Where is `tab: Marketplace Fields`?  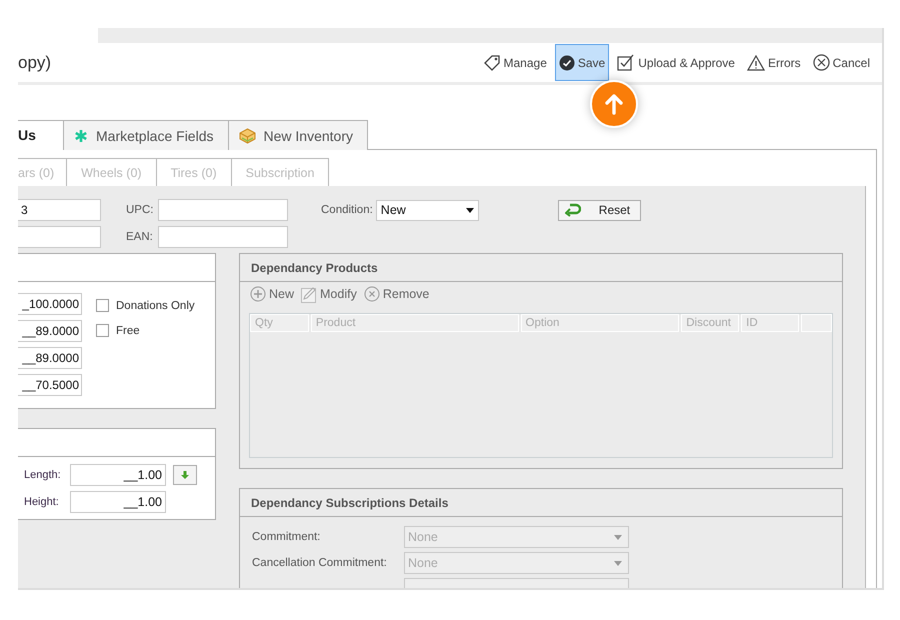
tab: Marketplace Fields is located at coordinates (145, 135).